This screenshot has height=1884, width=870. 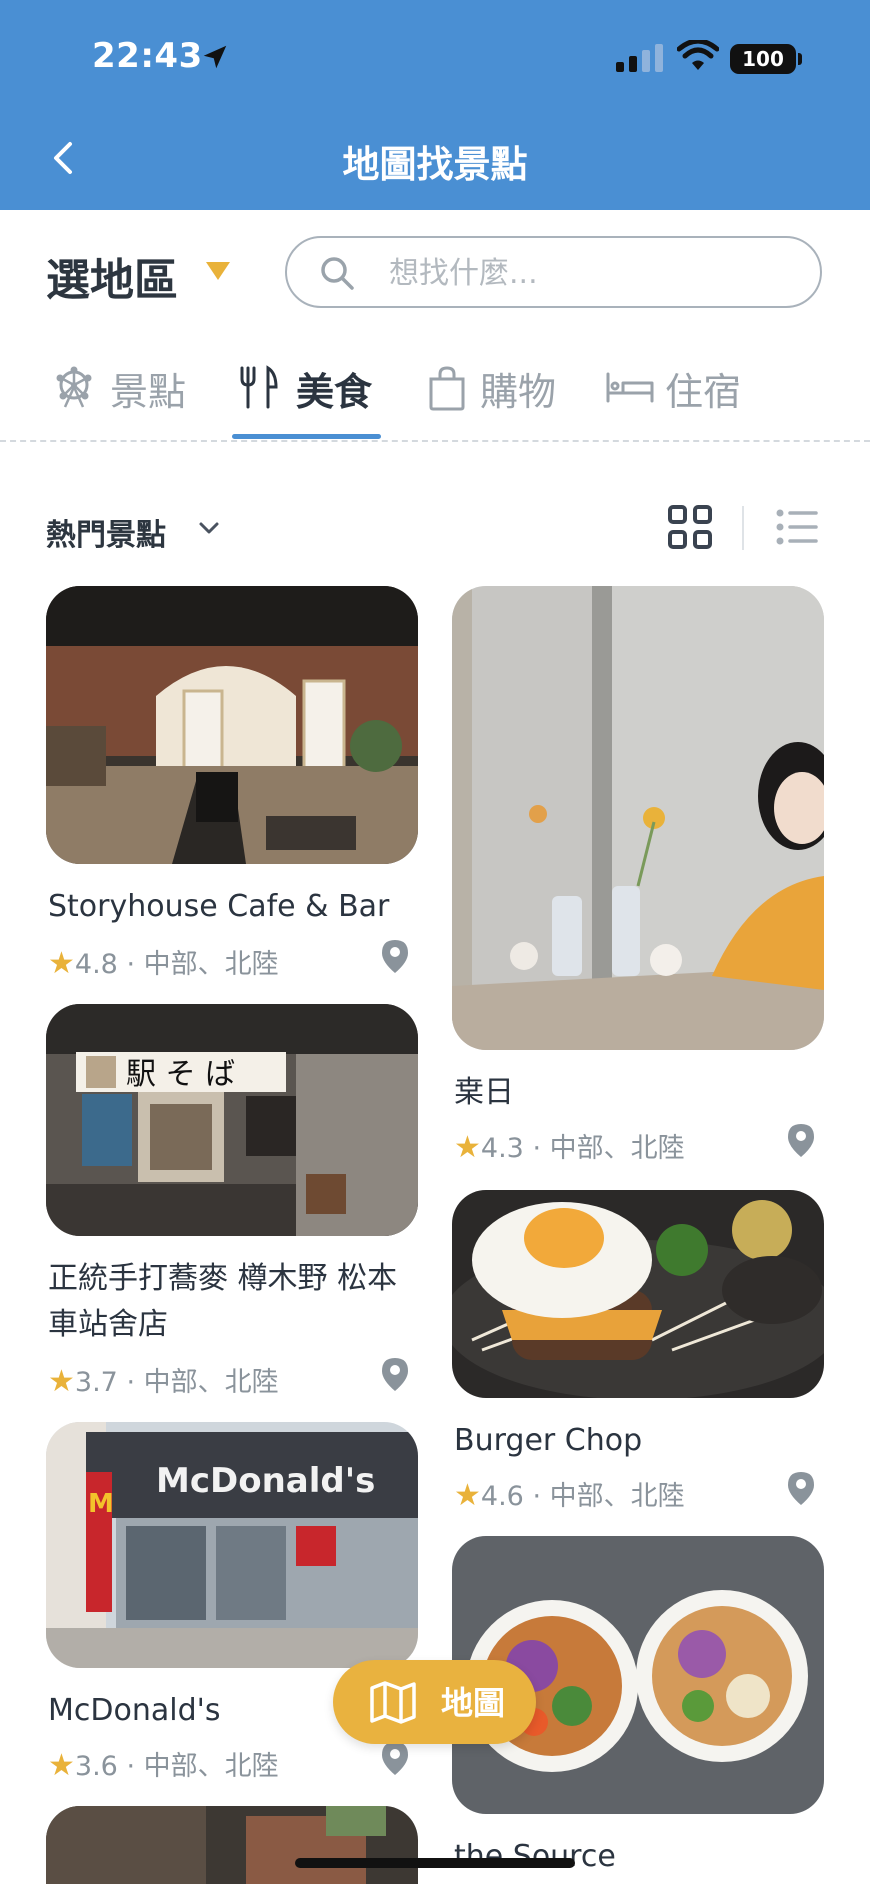 I want to click on place-card: 枽日 ★4.3 · 中部、北陸, so click(x=638, y=875).